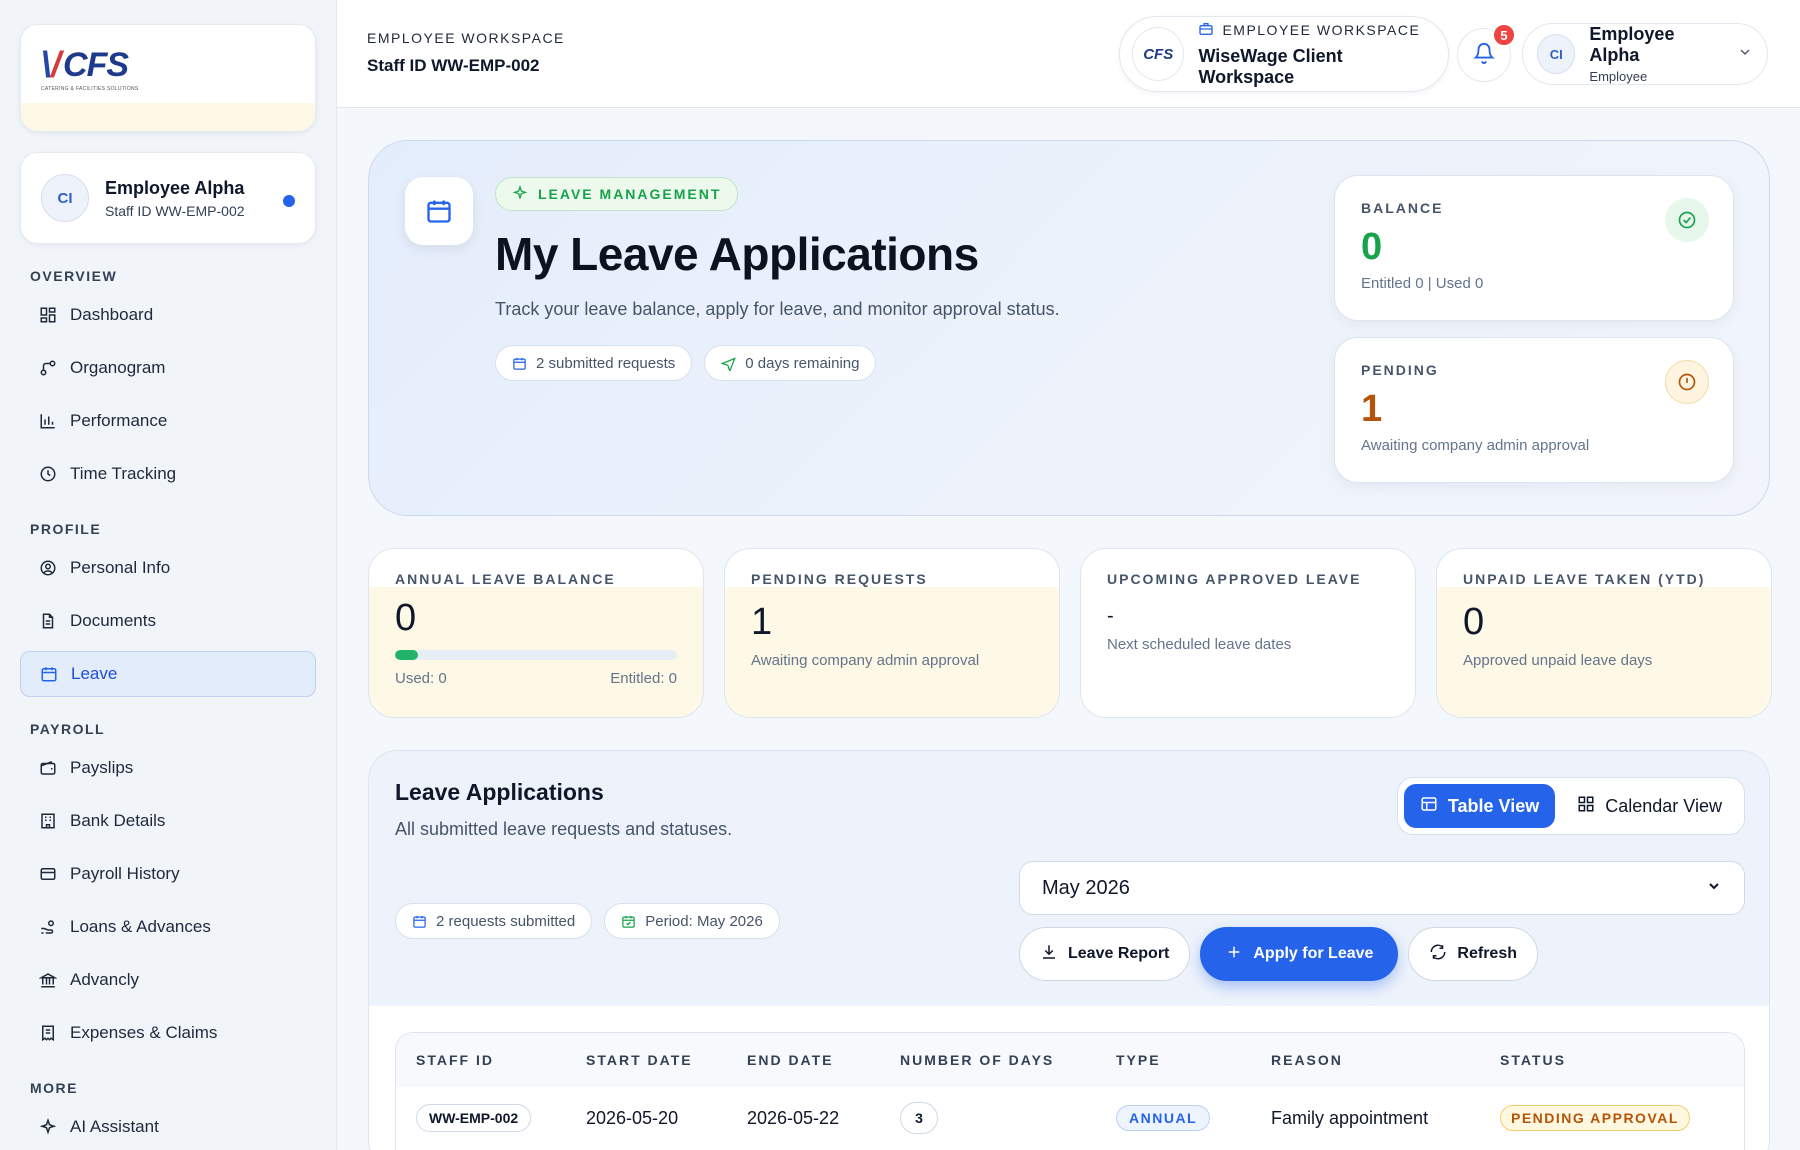 Image resolution: width=1800 pixels, height=1150 pixels. I want to click on notification-count-badge: 5, so click(1504, 35).